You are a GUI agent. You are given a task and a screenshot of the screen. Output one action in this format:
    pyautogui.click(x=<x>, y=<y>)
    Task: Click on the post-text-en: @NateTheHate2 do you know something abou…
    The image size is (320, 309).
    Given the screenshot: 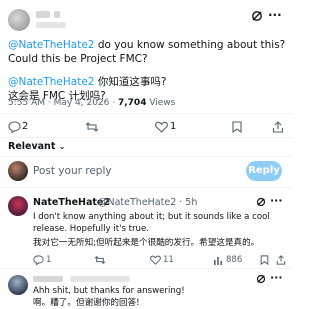 What is the action you would take?
    pyautogui.click(x=147, y=52)
    